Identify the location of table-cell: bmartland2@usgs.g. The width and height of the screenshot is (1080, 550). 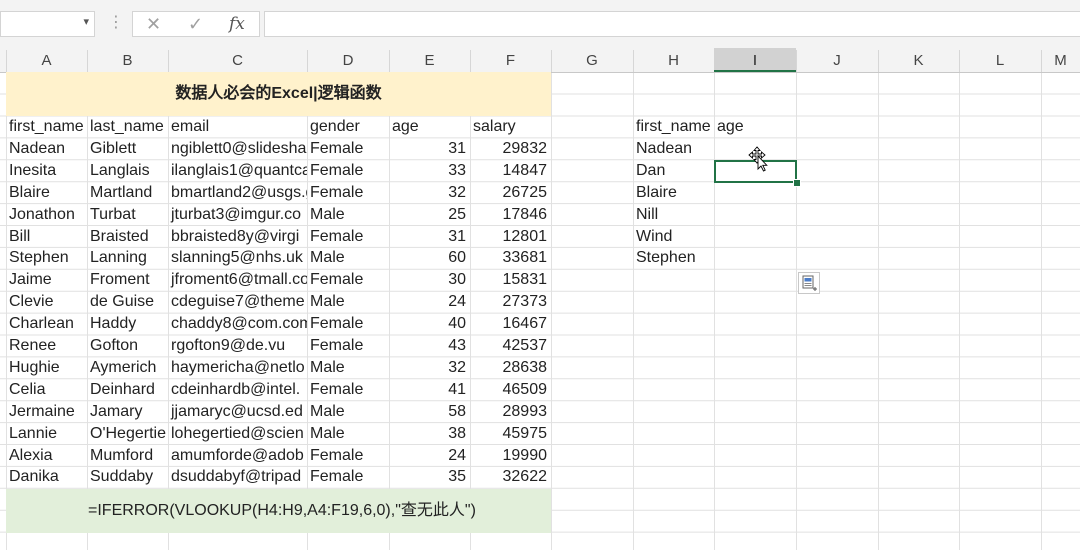
(237, 193).